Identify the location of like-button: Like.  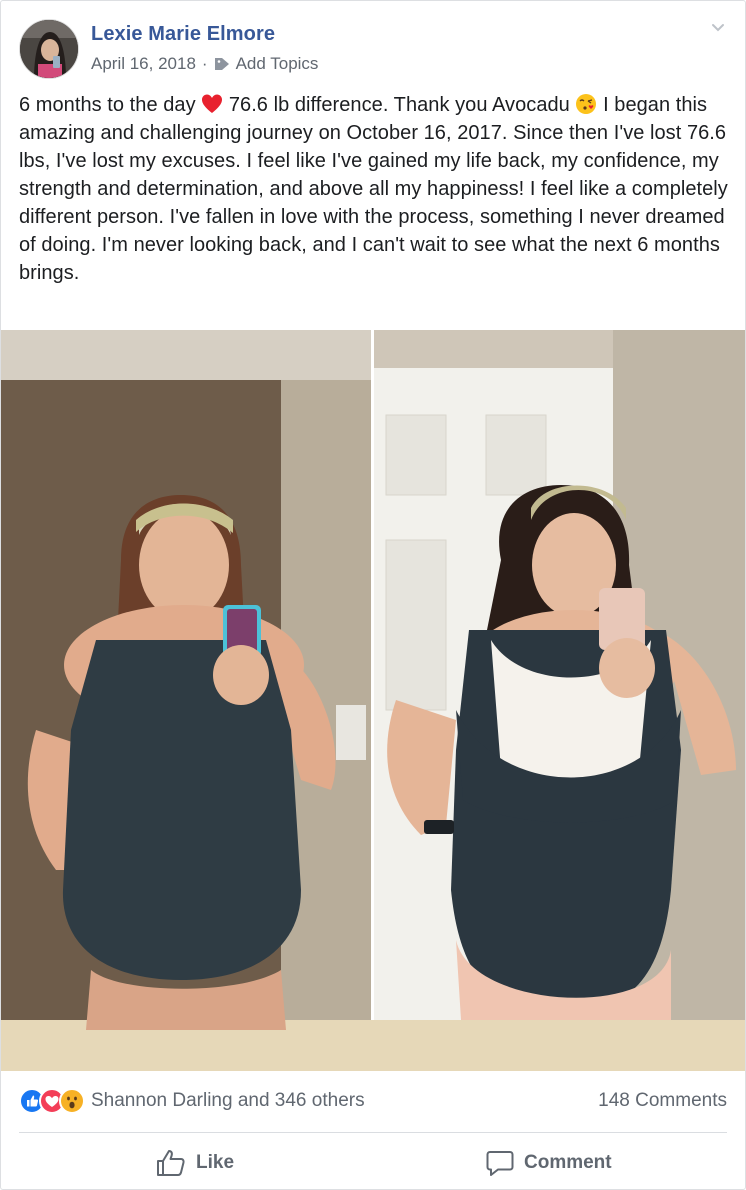
(195, 1163).